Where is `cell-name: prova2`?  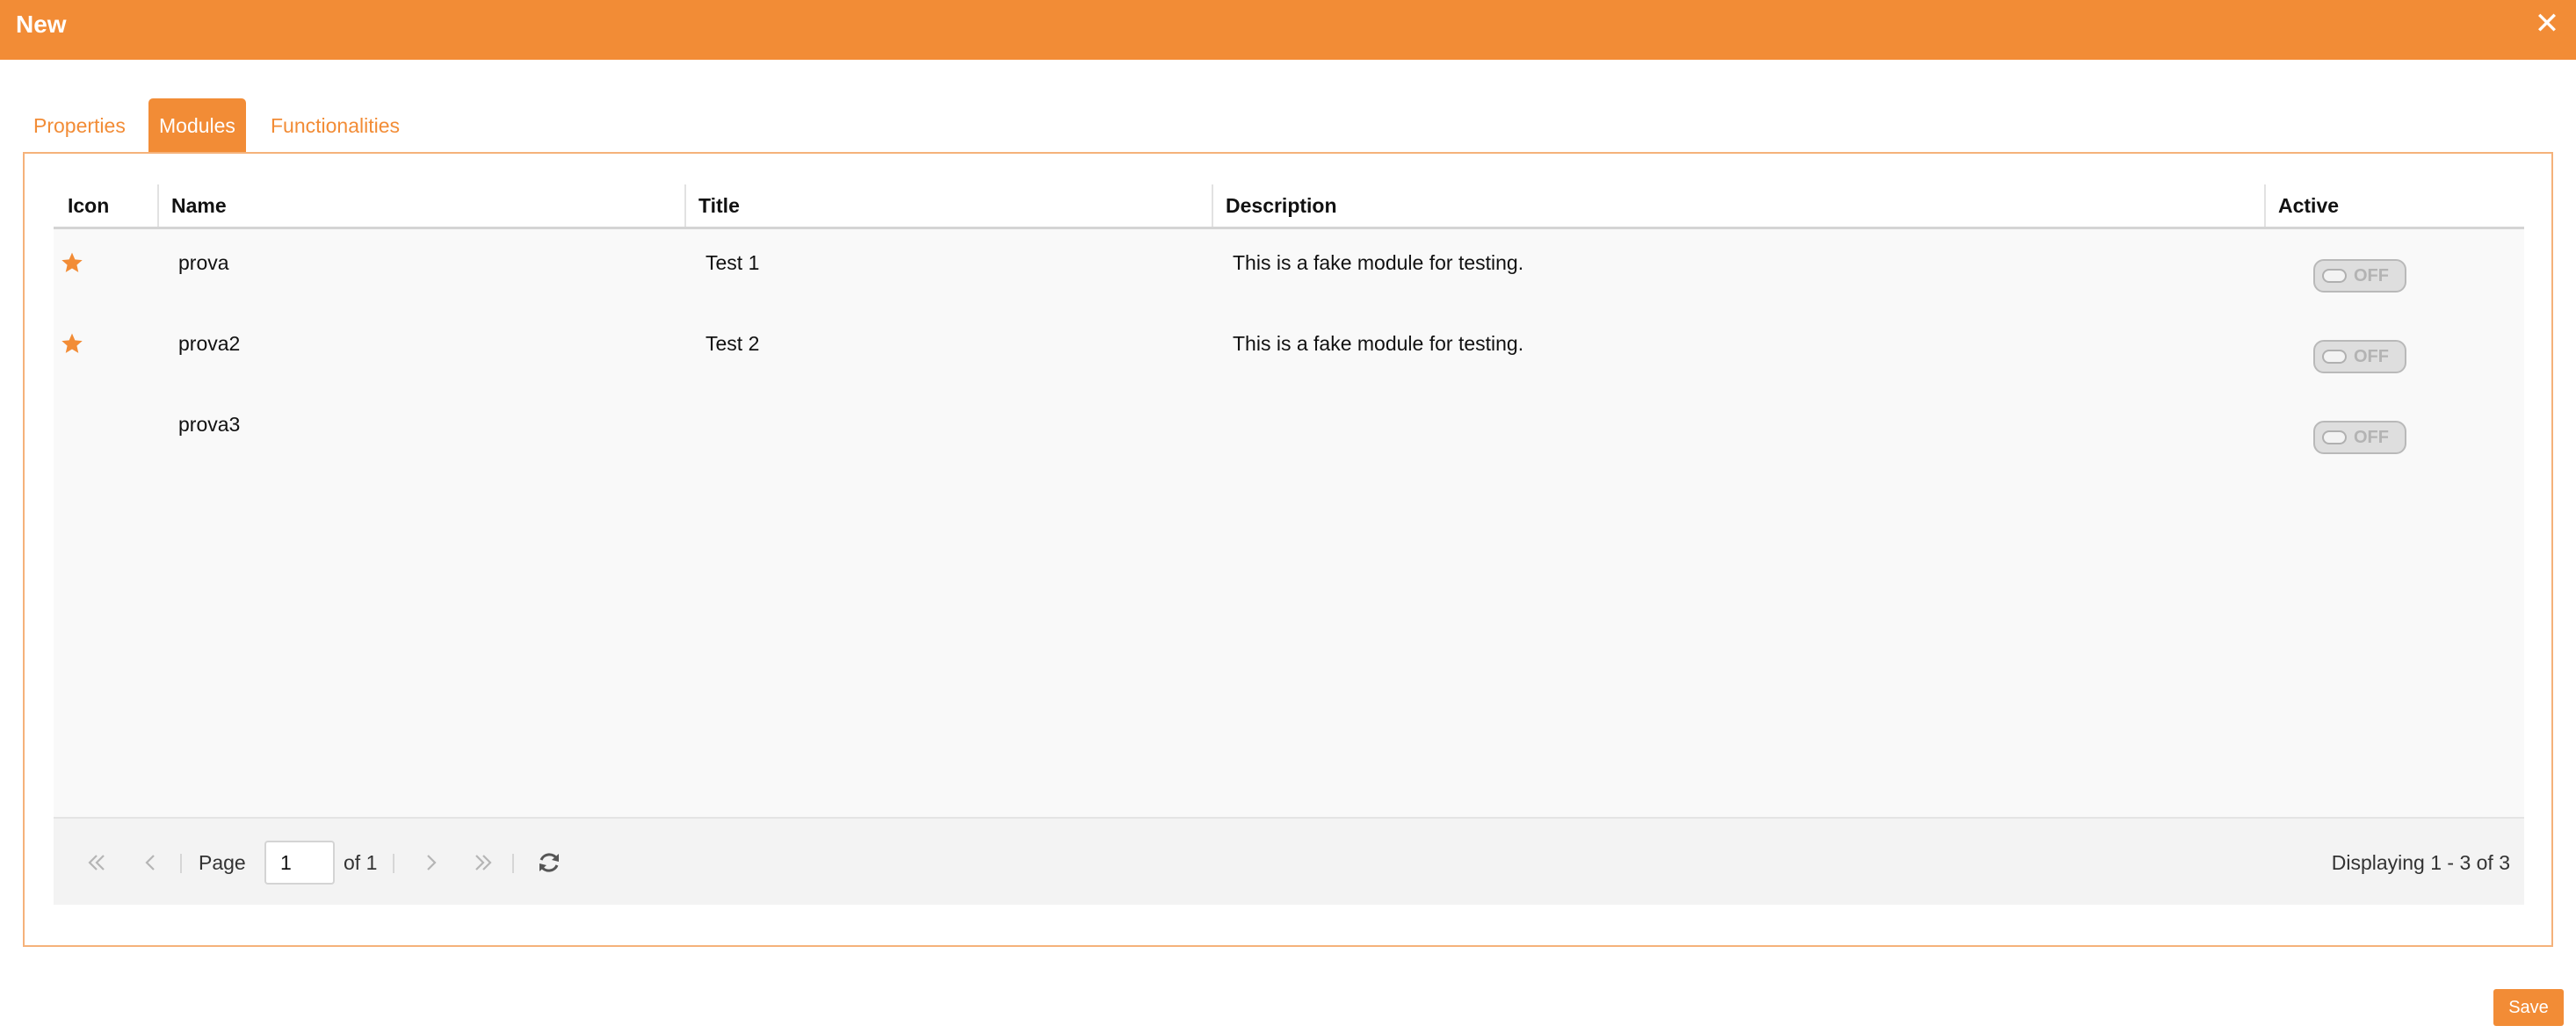
cell-name: prova2 is located at coordinates (209, 343).